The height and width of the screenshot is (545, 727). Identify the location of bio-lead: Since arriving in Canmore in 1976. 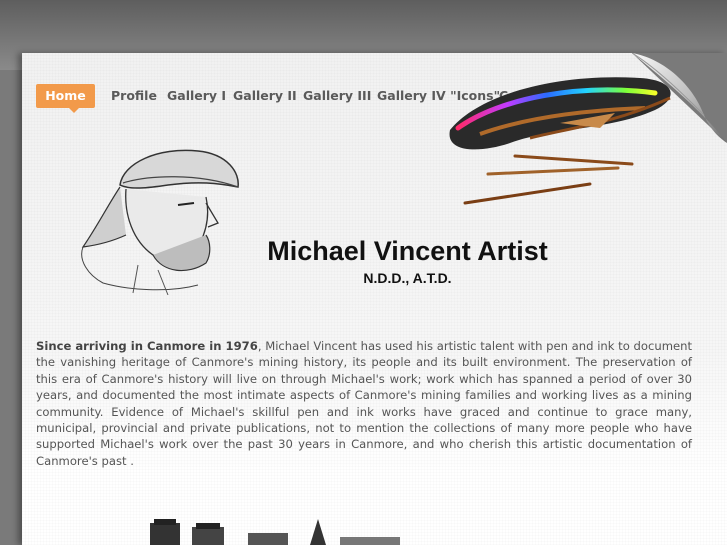
(147, 346).